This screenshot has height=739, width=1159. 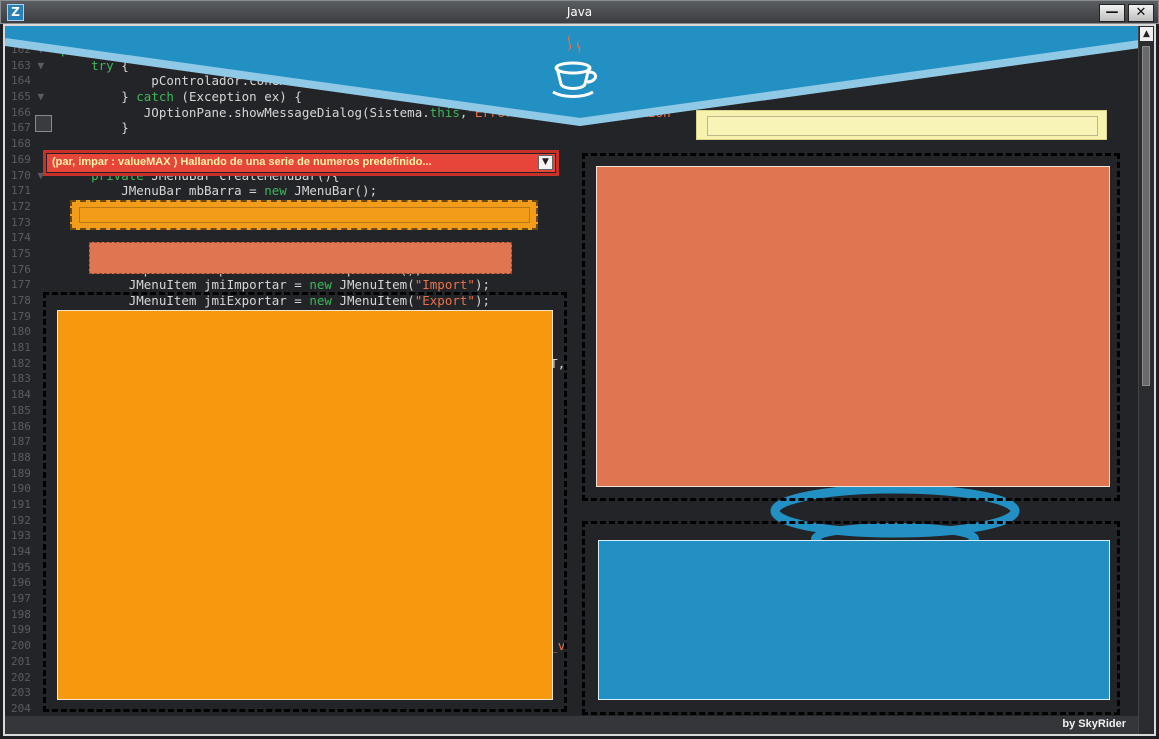 I want to click on line-number: 182, so click(x=21, y=363).